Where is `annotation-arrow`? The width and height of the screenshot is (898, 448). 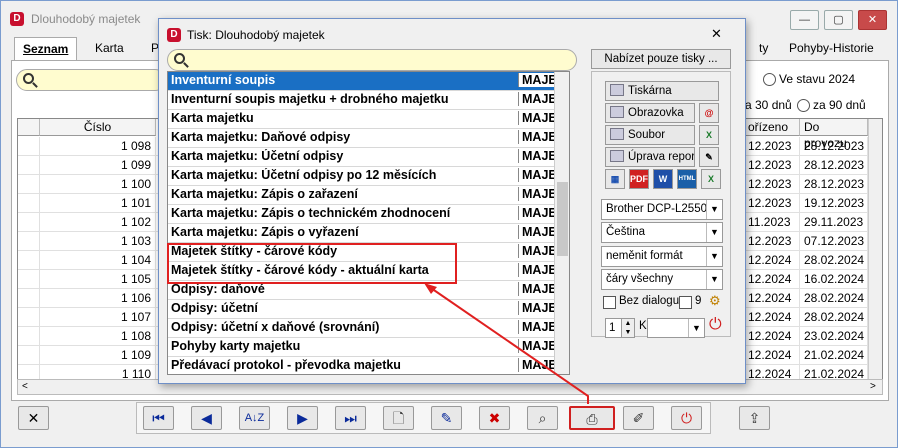
annotation-arrow is located at coordinates (506, 343).